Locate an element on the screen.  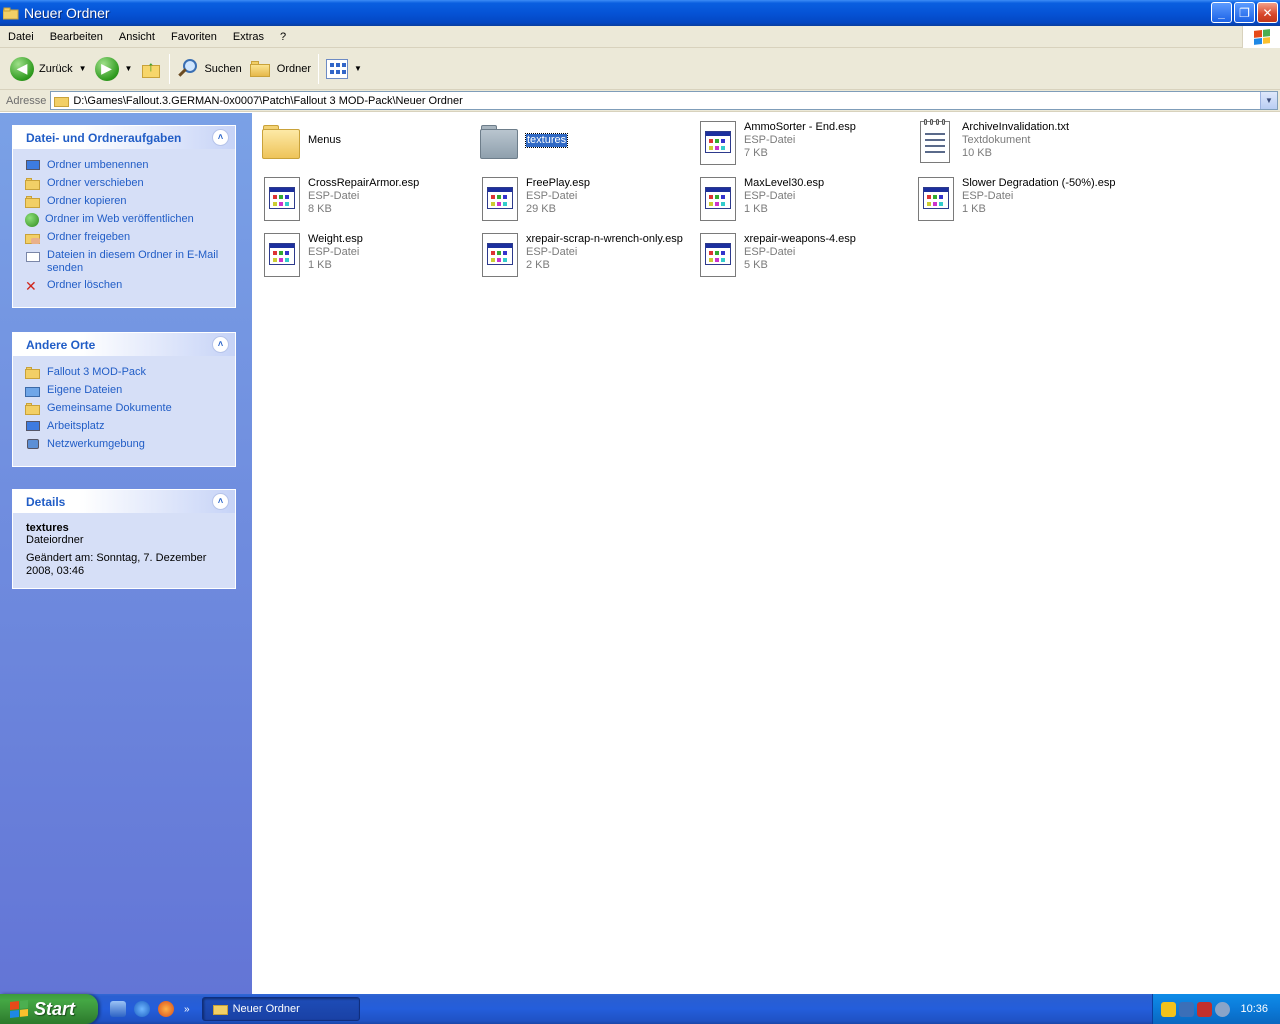
file-item-selected: textures is located at coordinates (585, 145).